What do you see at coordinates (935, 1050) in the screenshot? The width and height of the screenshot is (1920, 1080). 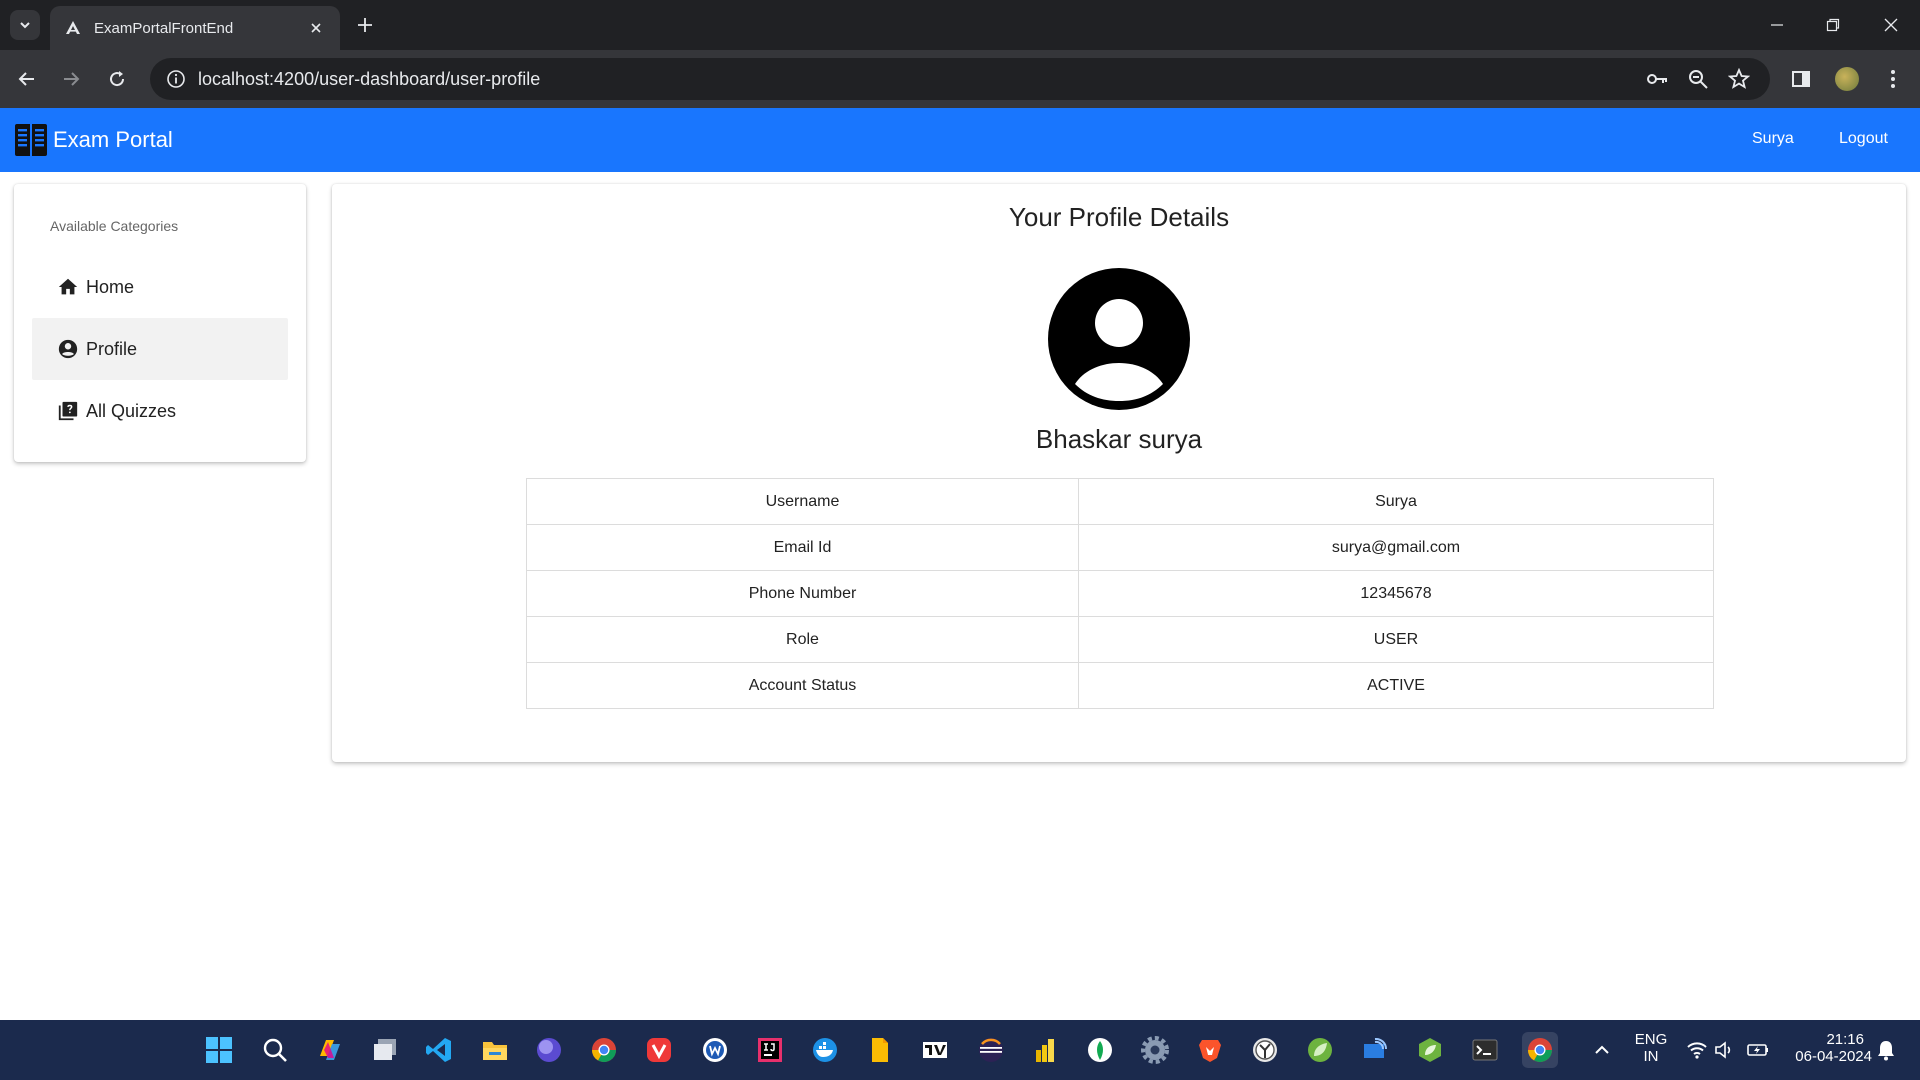 I see `tradingview-icon` at bounding box center [935, 1050].